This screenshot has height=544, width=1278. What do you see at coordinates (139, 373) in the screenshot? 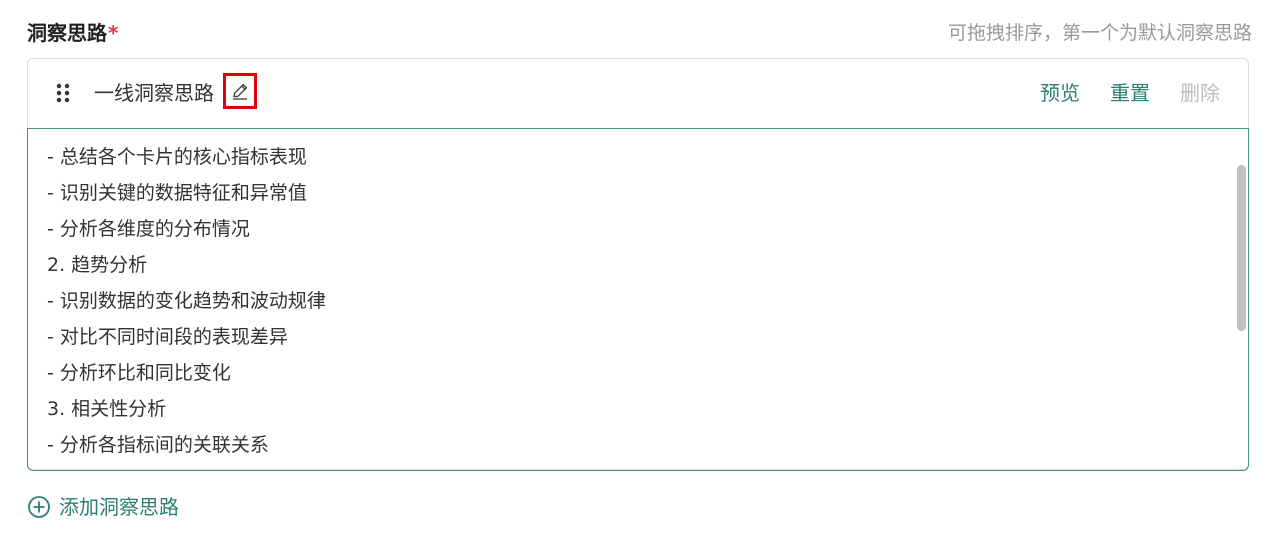
I see `content-line: - 分析环比和同比变化` at bounding box center [139, 373].